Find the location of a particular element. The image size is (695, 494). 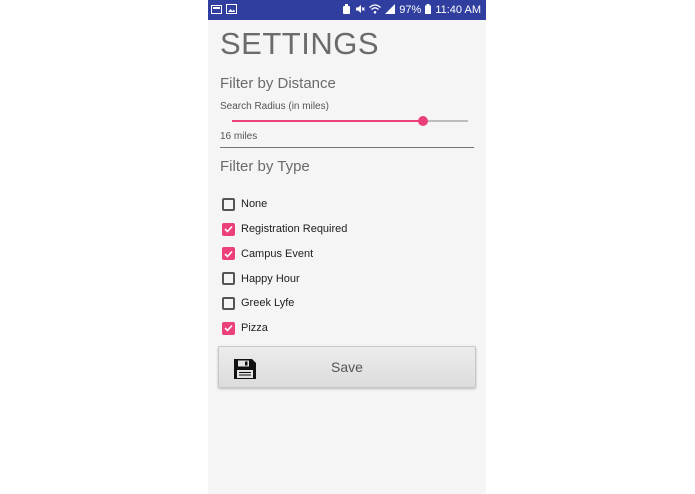

miles-value: 16 miles is located at coordinates (239, 136).